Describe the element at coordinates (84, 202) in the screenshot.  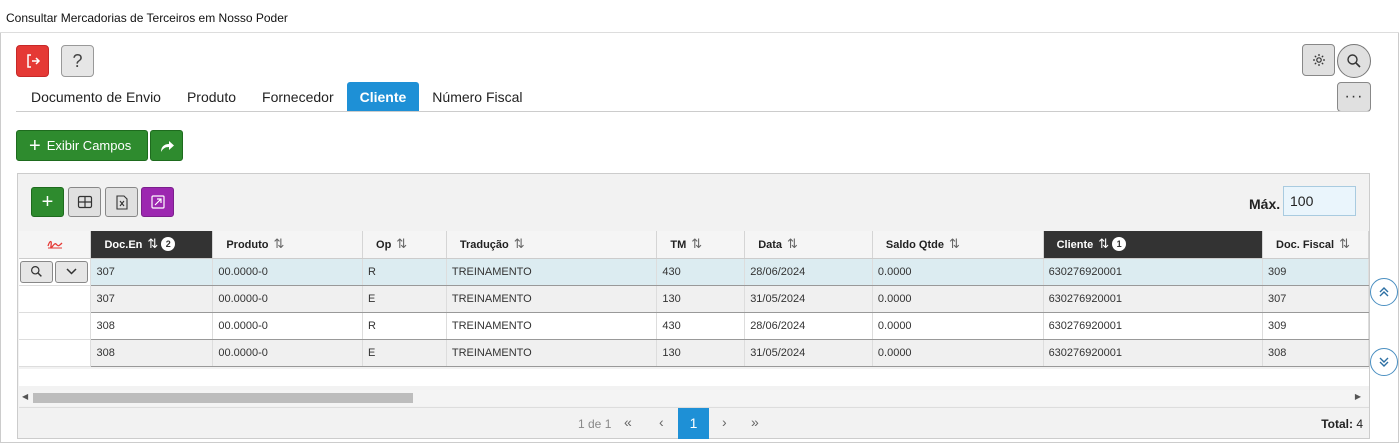
I see `columns-button` at that location.